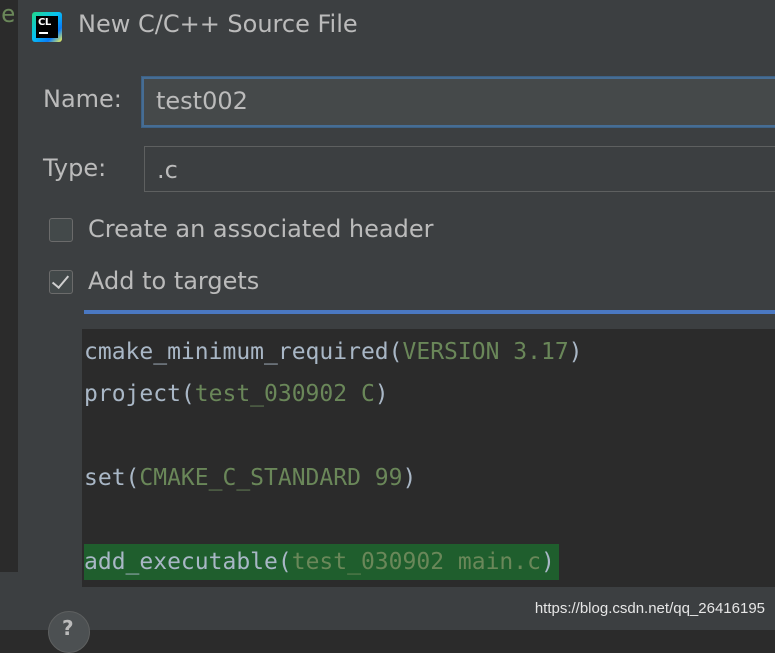 The image size is (775, 653). What do you see at coordinates (271, 478) in the screenshot?
I see `code-args: CMAKE_C_STANDARD 99` at bounding box center [271, 478].